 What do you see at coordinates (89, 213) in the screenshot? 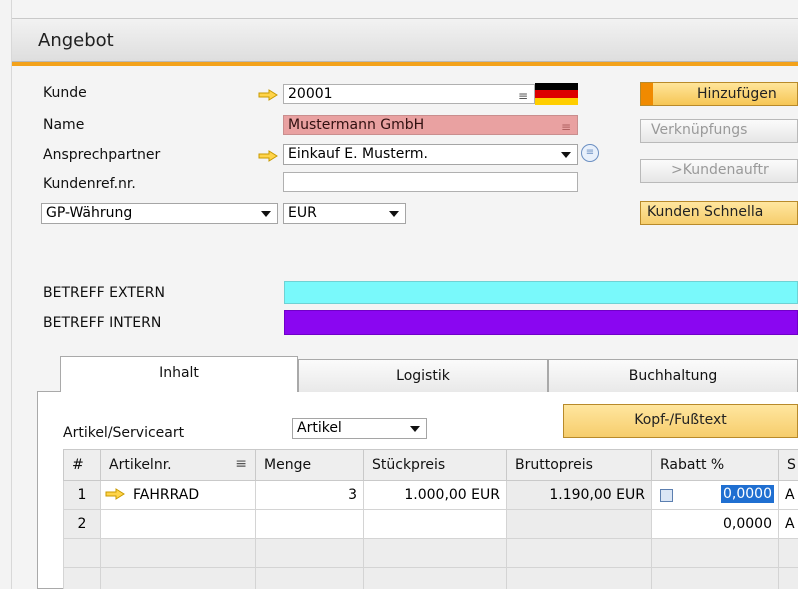
I see `gp-waehrung-value: GP-Währung` at bounding box center [89, 213].